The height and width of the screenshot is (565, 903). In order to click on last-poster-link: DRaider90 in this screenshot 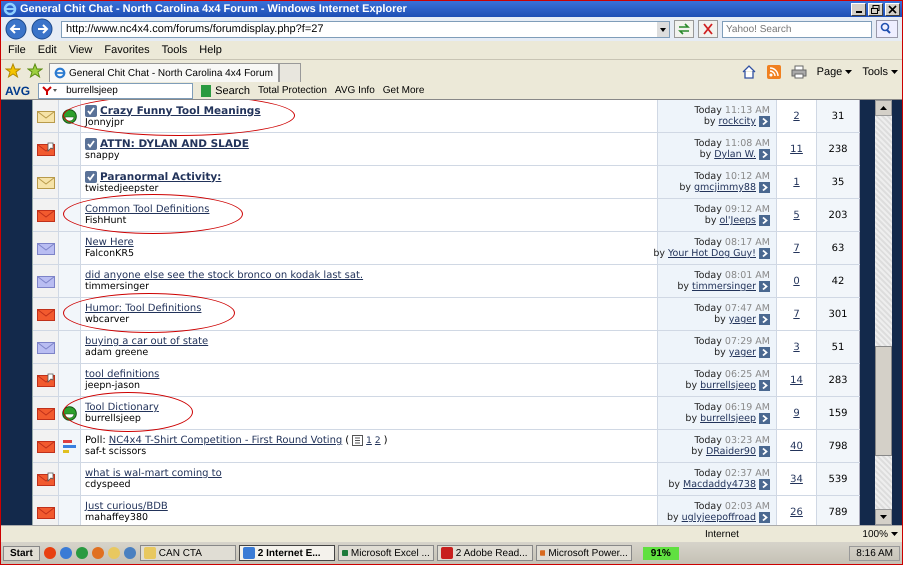, I will do `click(731, 451)`.